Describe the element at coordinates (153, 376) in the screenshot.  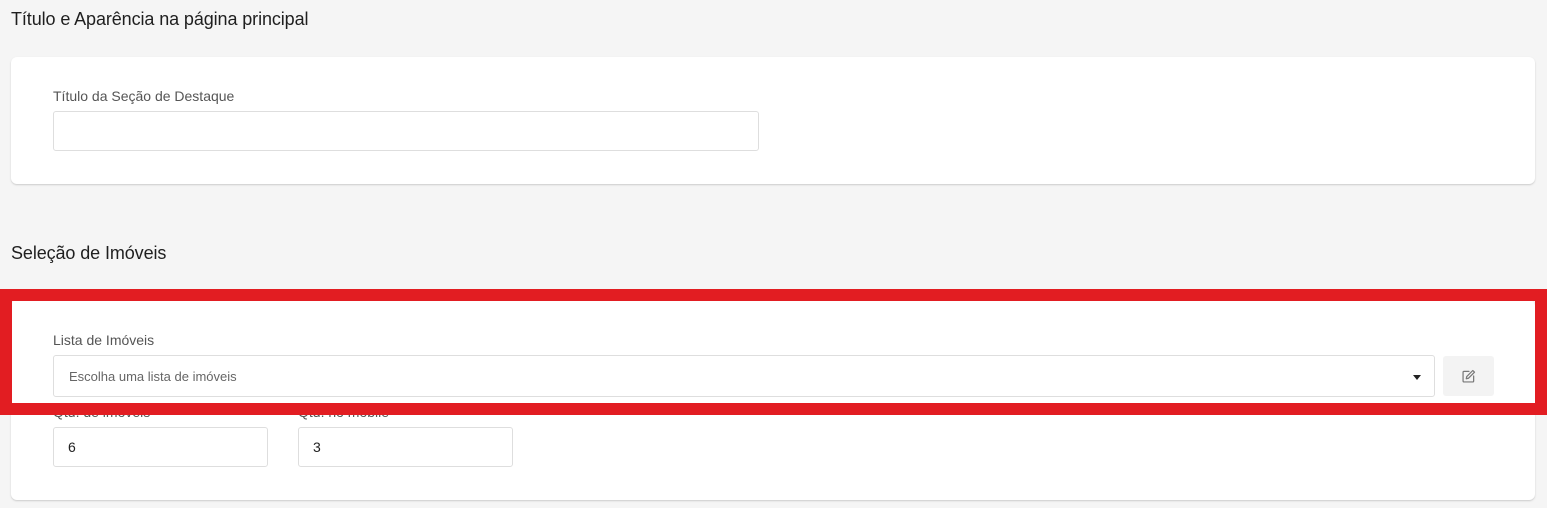
I see `property-list-placeholder: Escolha uma lista de imóveis` at that location.